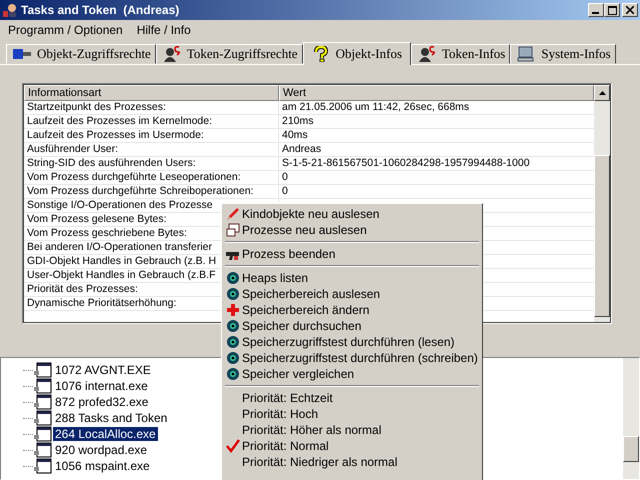 This screenshot has height=480, width=640. I want to click on table-cell: Laufzeit des Prozesses im Usermode:, so click(115, 135).